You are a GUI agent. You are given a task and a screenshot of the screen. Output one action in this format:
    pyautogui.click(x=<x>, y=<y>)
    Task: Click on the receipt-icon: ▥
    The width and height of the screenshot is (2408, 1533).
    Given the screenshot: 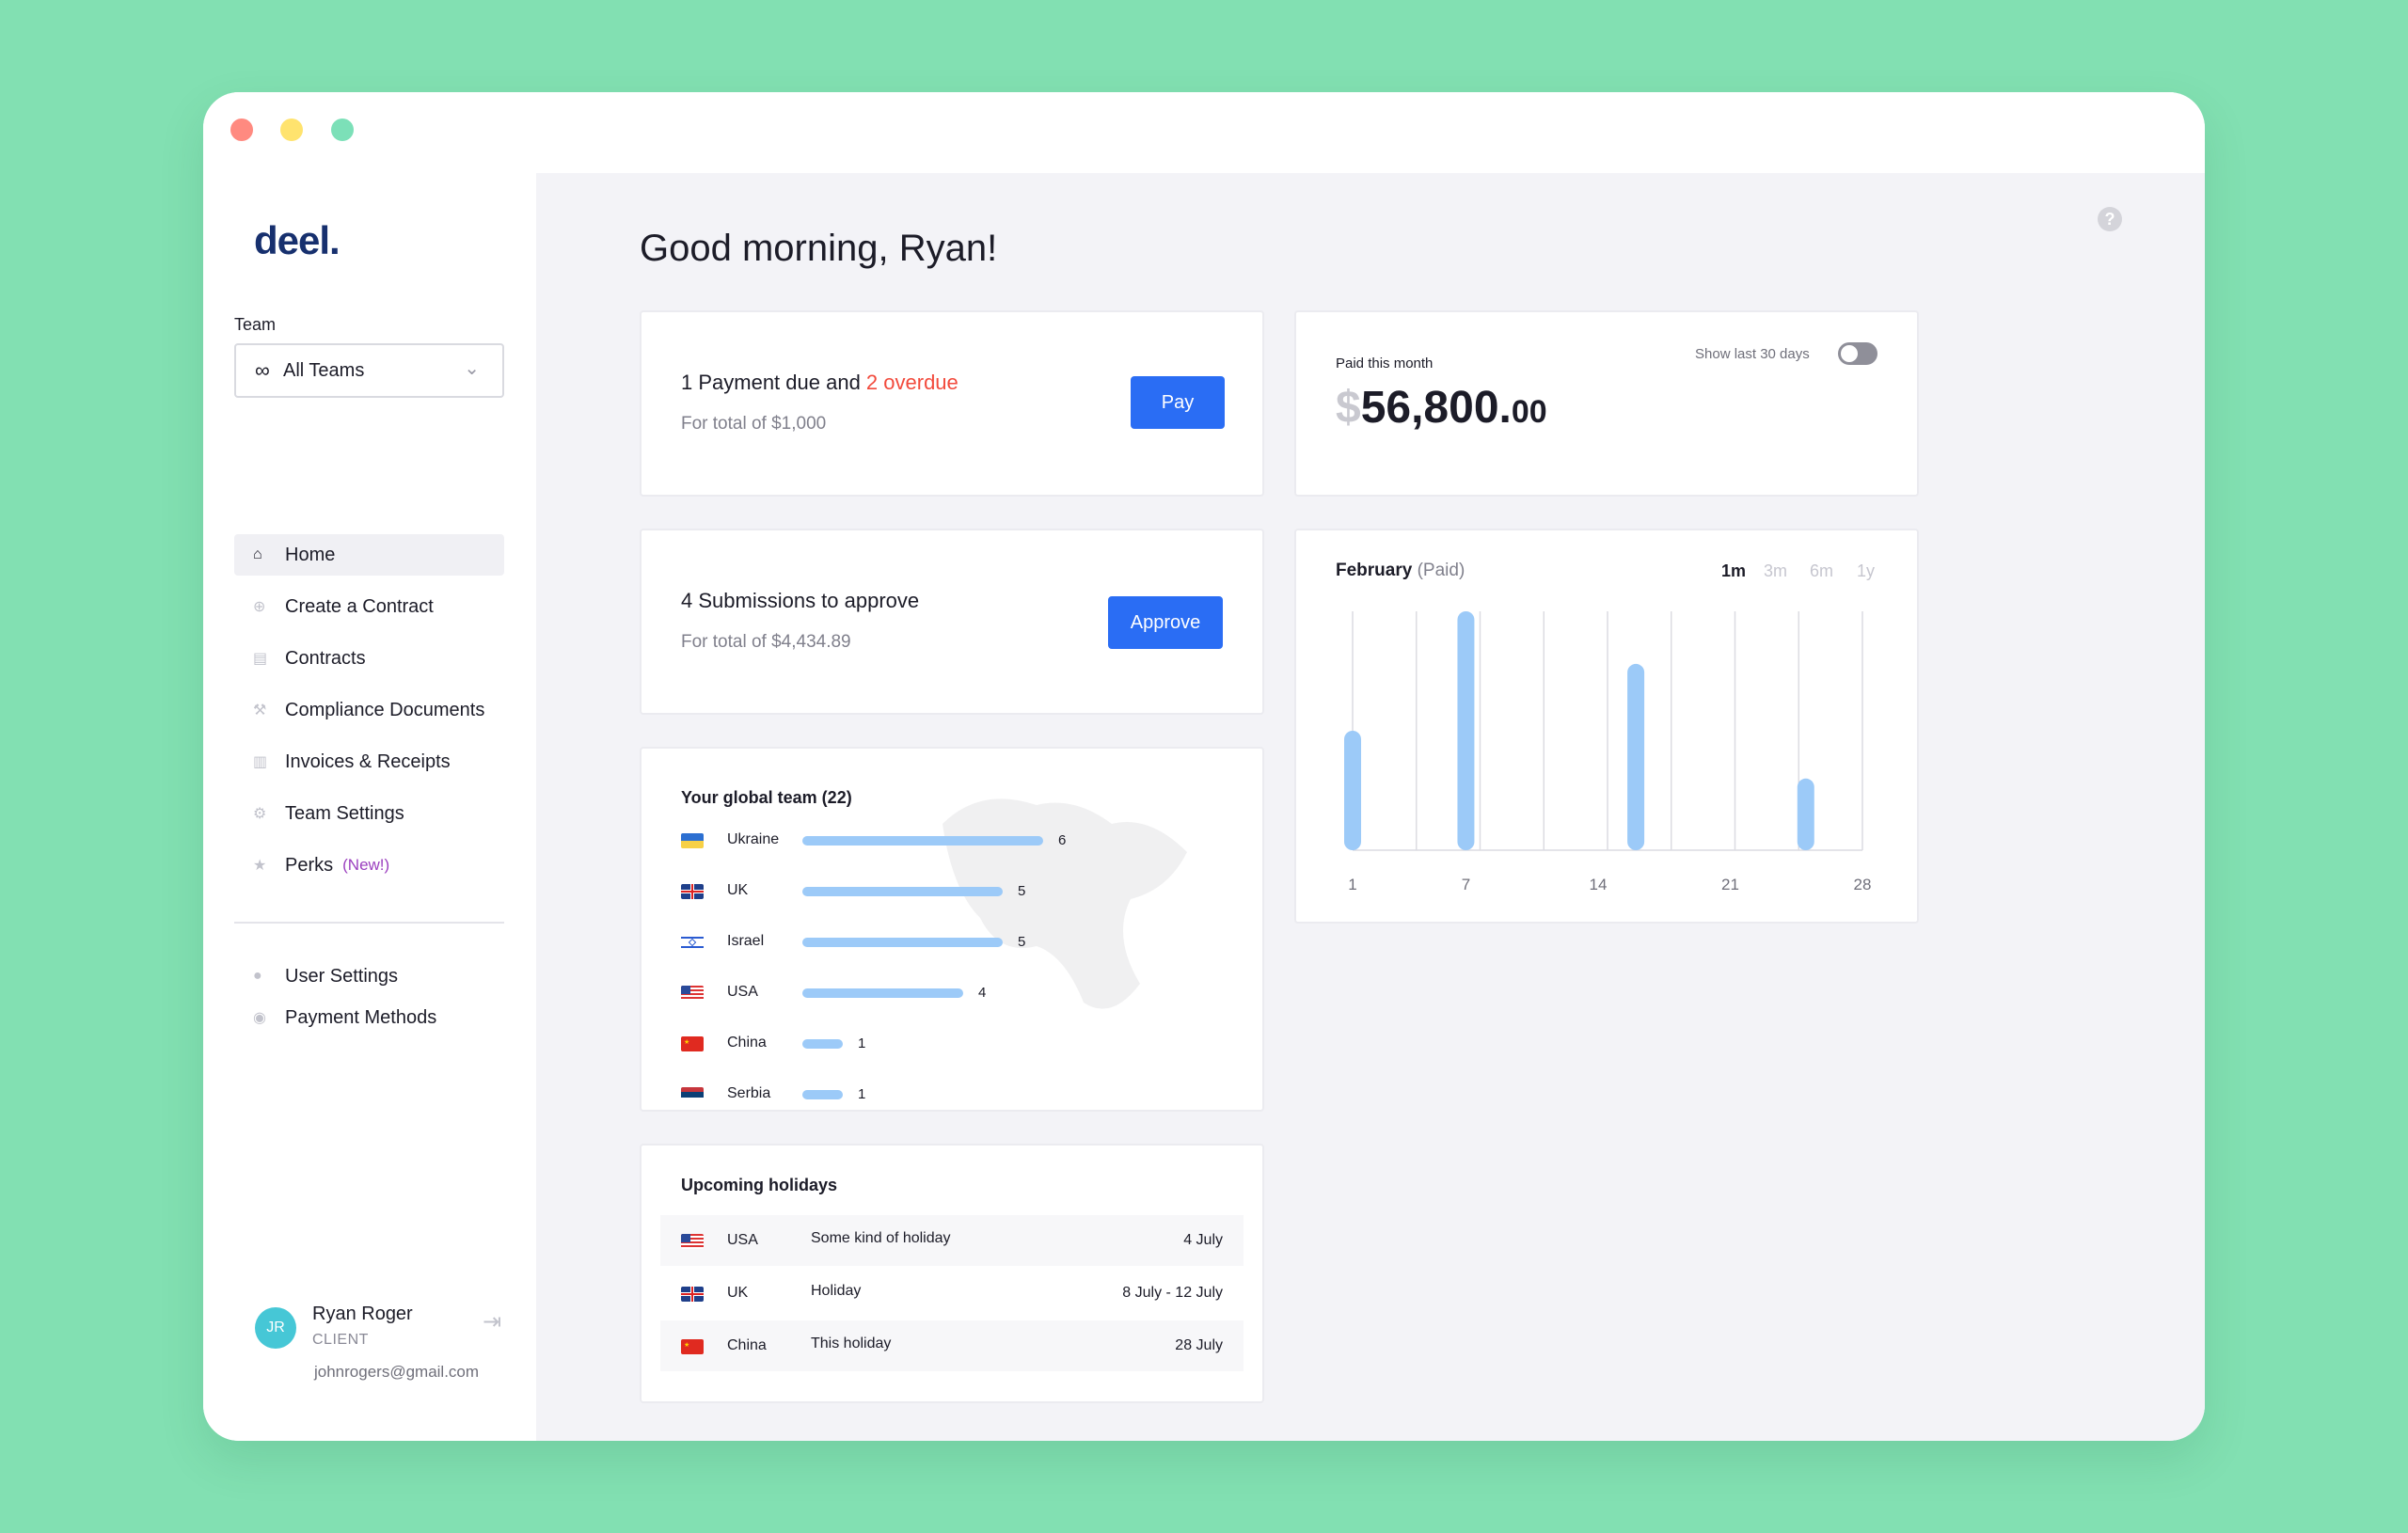 What is the action you would take?
    pyautogui.click(x=260, y=762)
    